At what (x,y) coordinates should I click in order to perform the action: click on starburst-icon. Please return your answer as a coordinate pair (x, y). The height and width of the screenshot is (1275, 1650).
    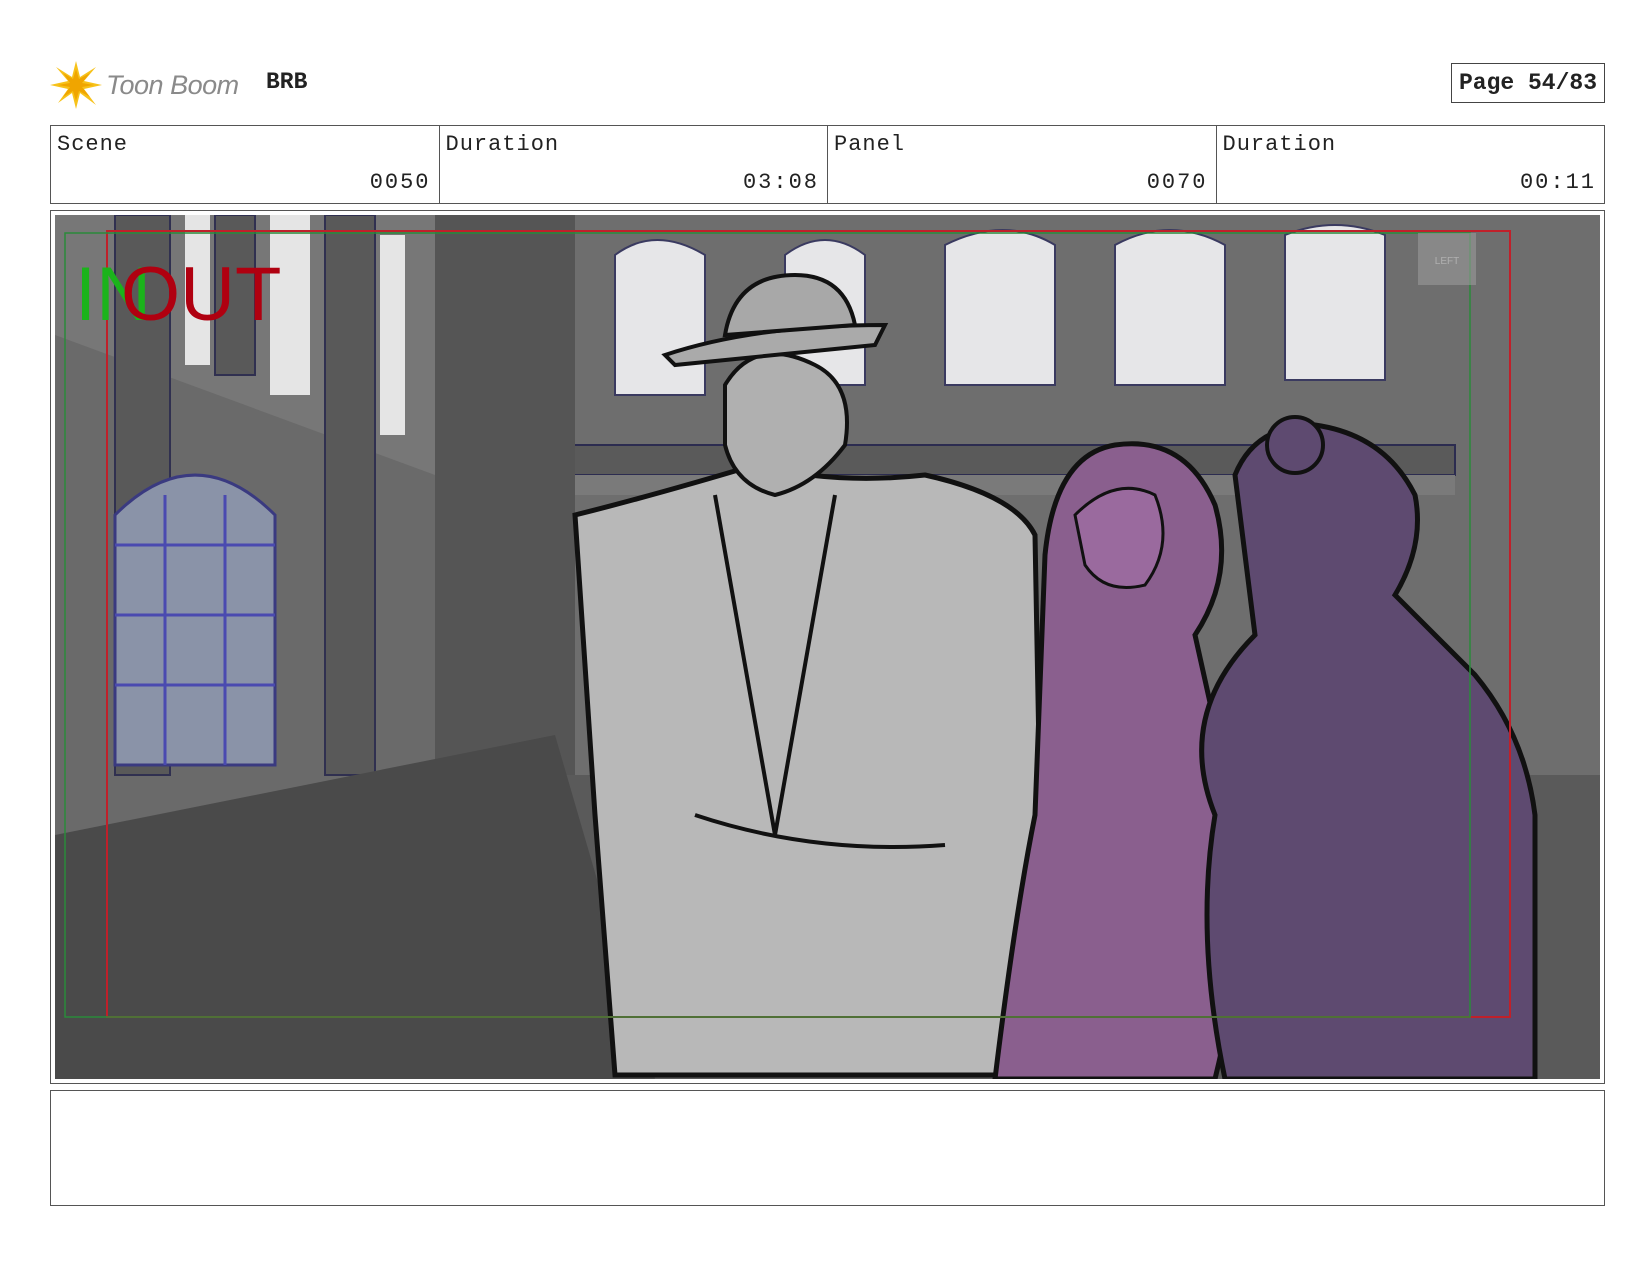
    Looking at the image, I should click on (76, 85).